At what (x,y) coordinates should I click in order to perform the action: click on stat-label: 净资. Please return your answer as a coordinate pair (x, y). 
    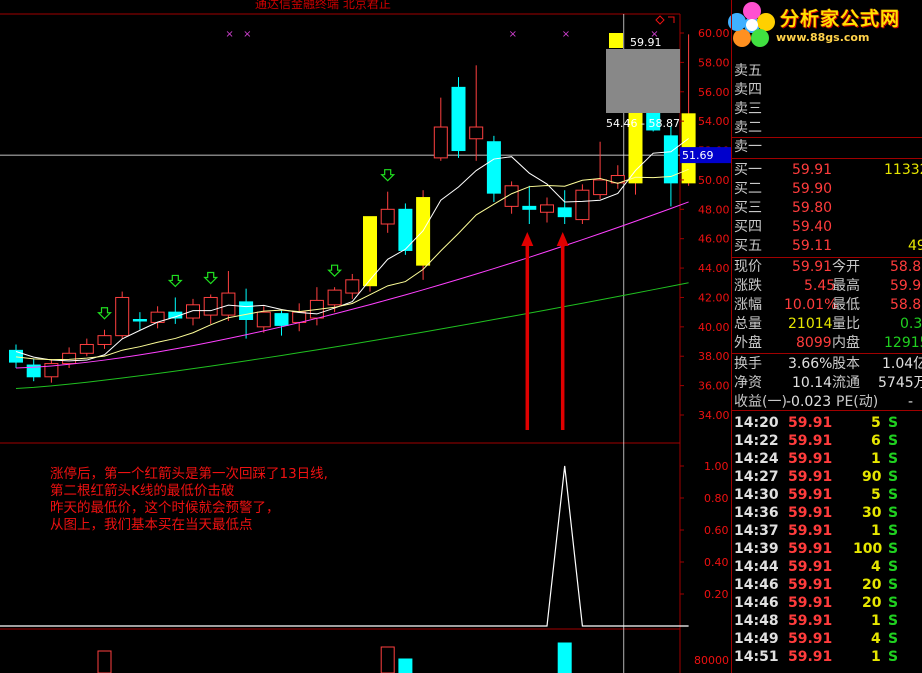
    Looking at the image, I should click on (748, 383).